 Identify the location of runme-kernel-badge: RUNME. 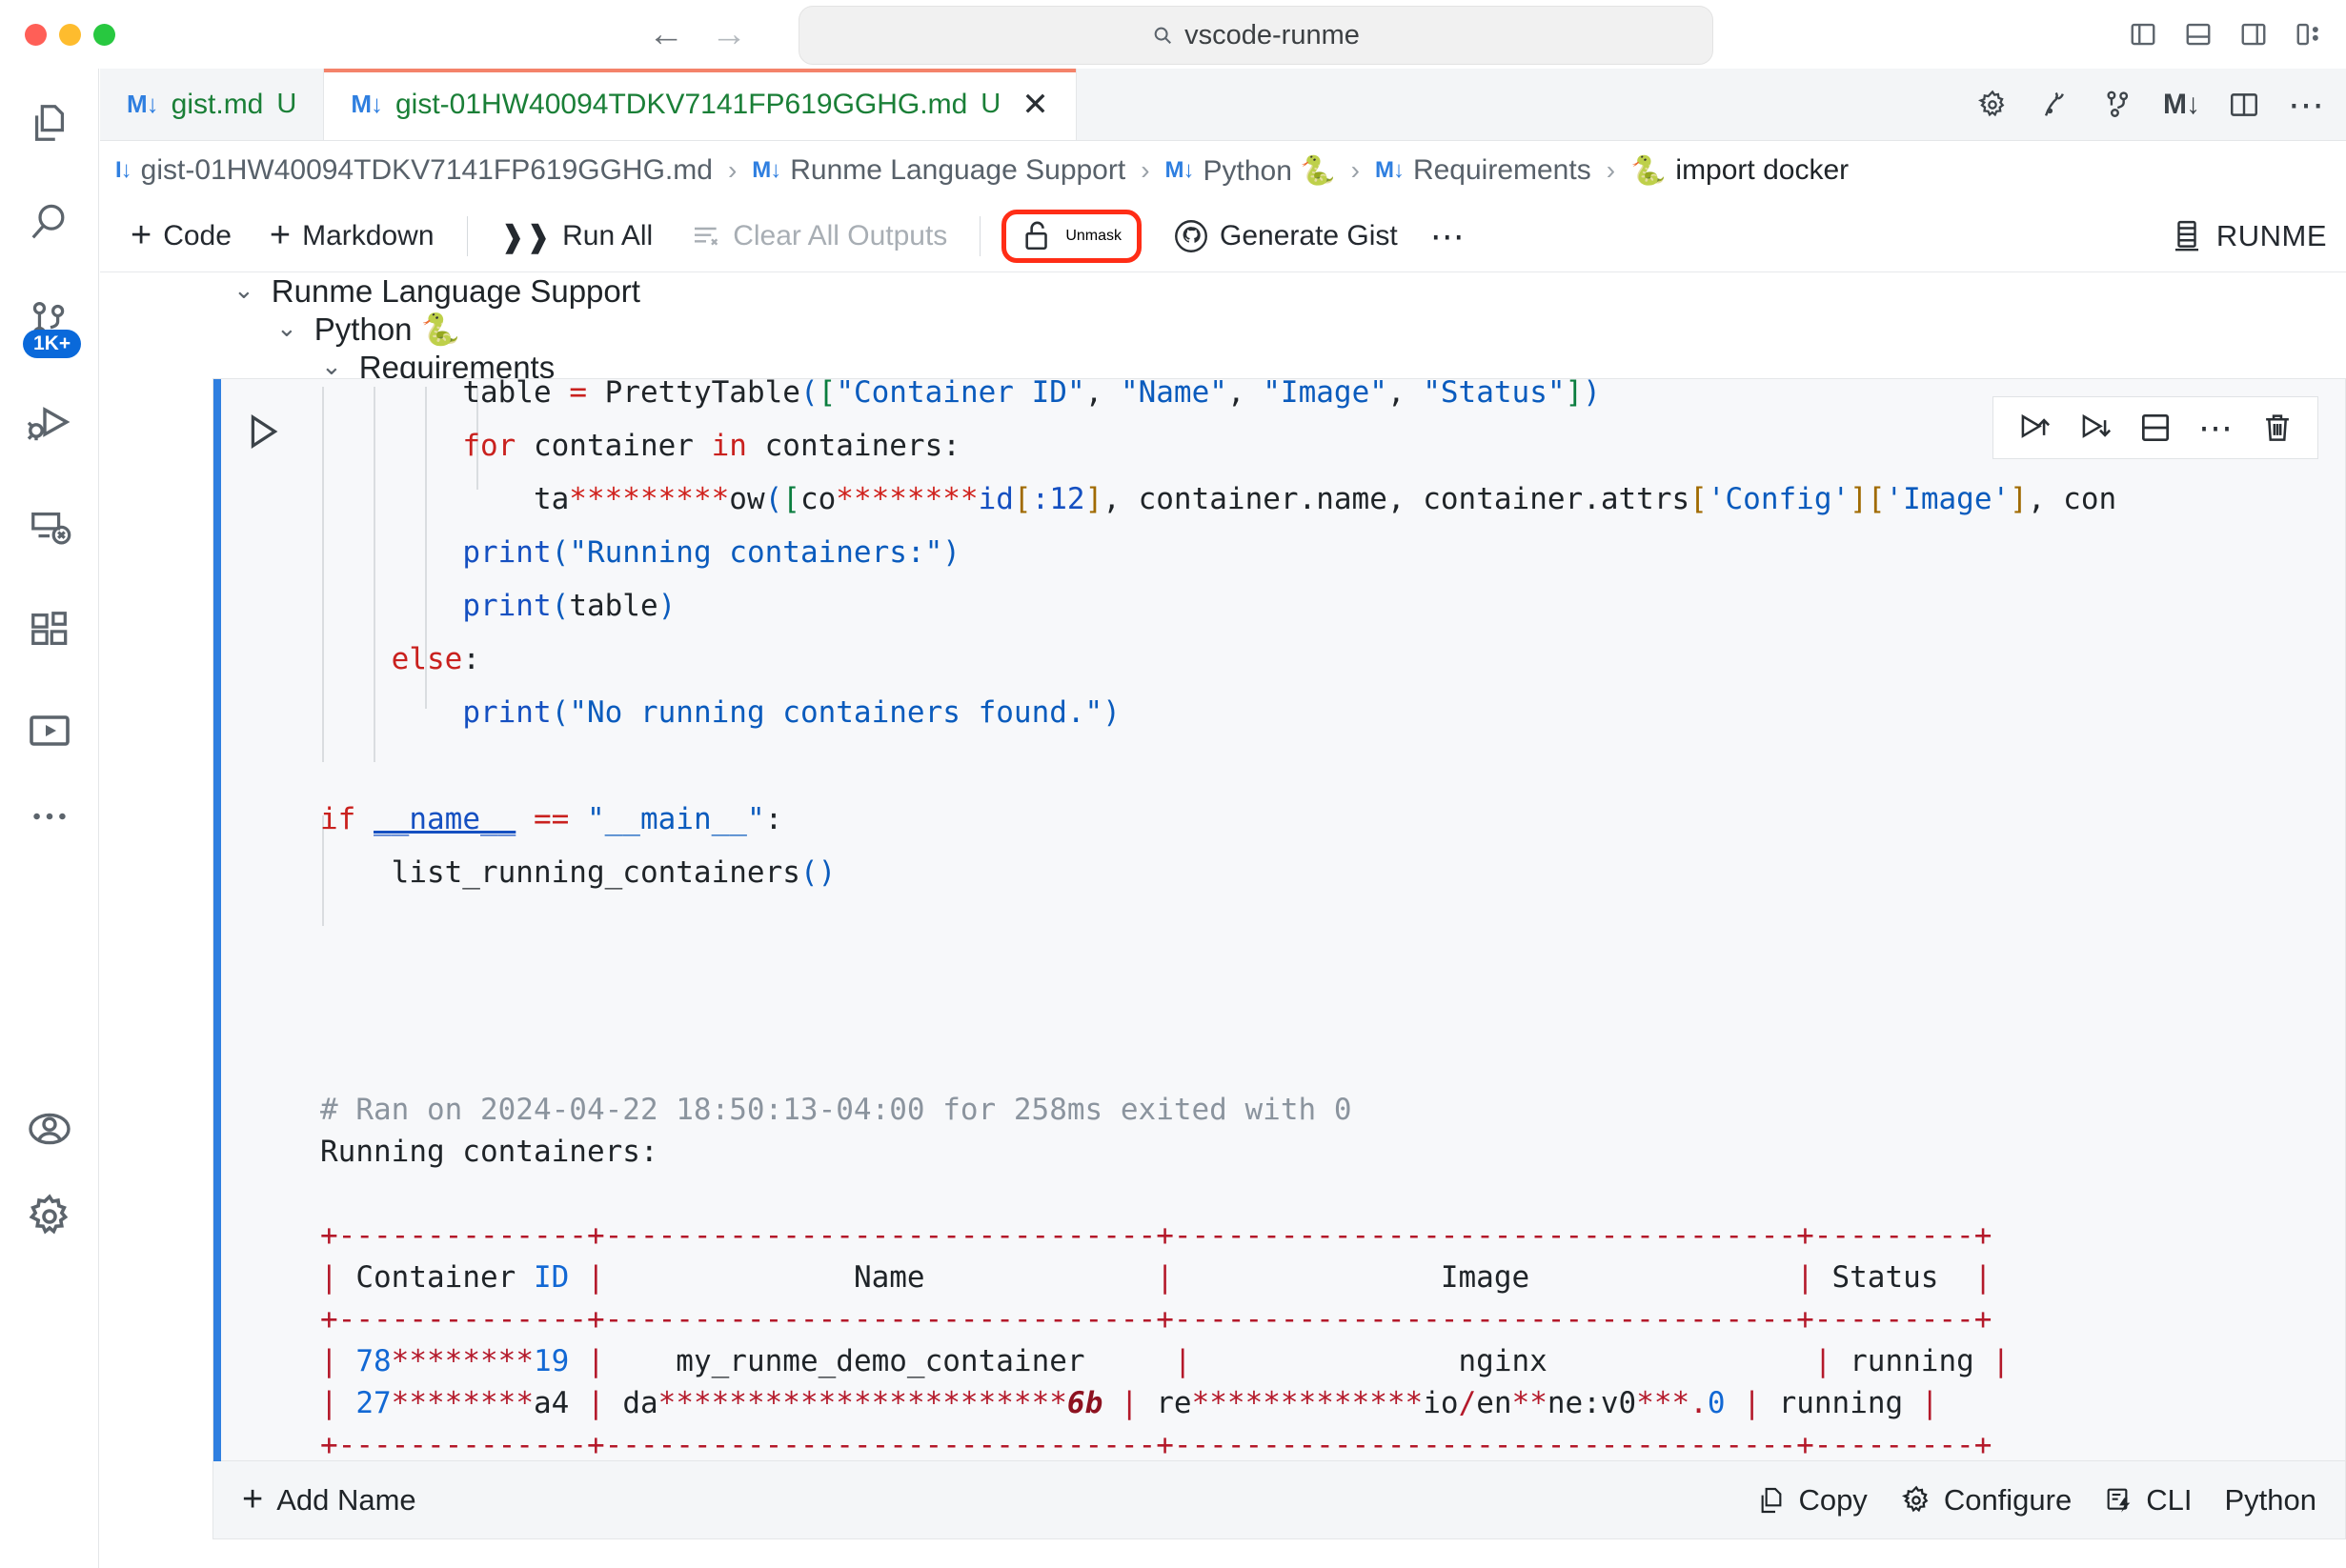
(2249, 236).